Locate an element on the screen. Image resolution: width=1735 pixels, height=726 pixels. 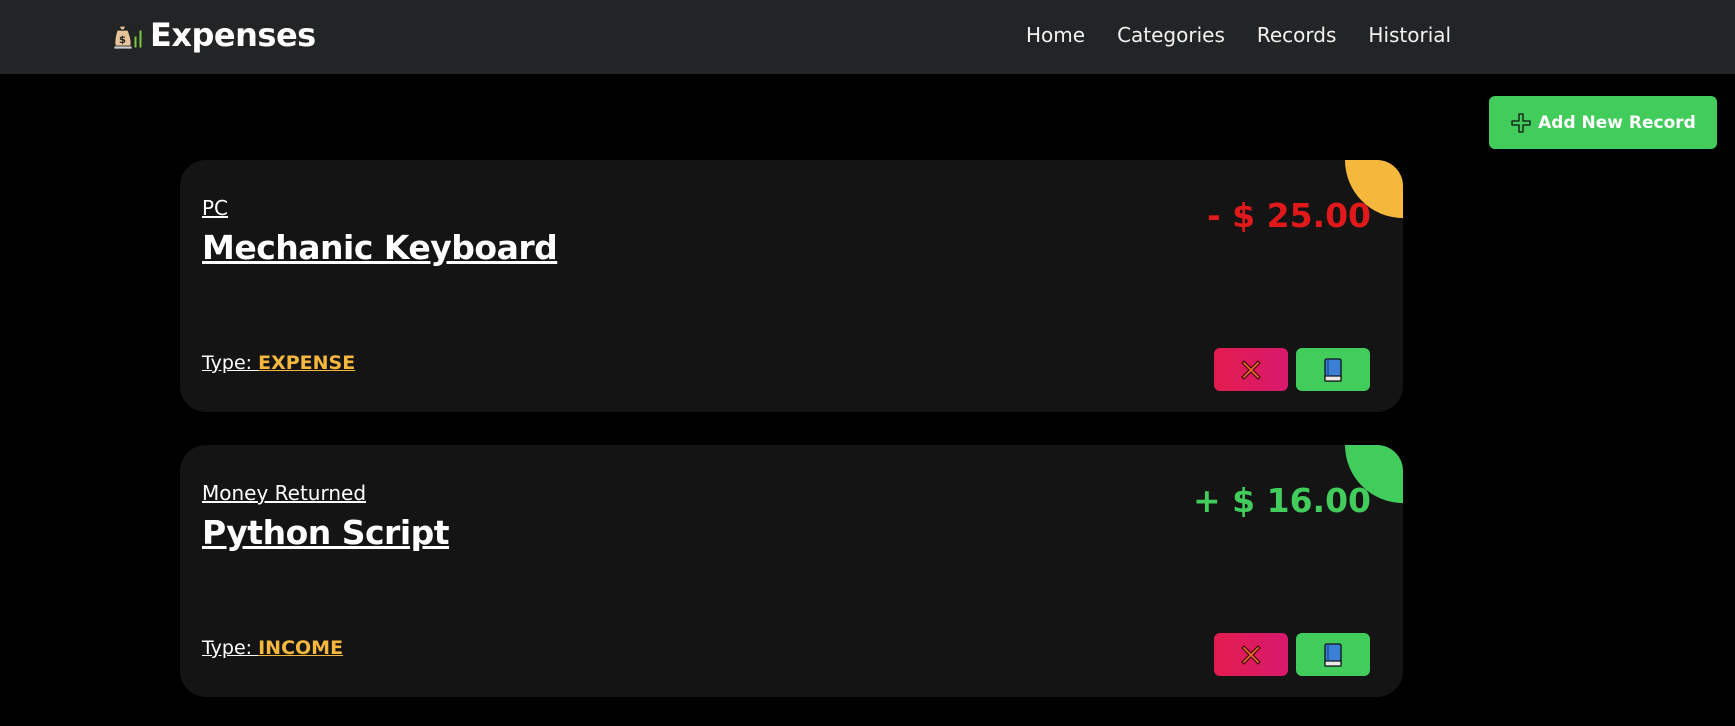
record-amount: + $ 16.00 is located at coordinates (1282, 500).